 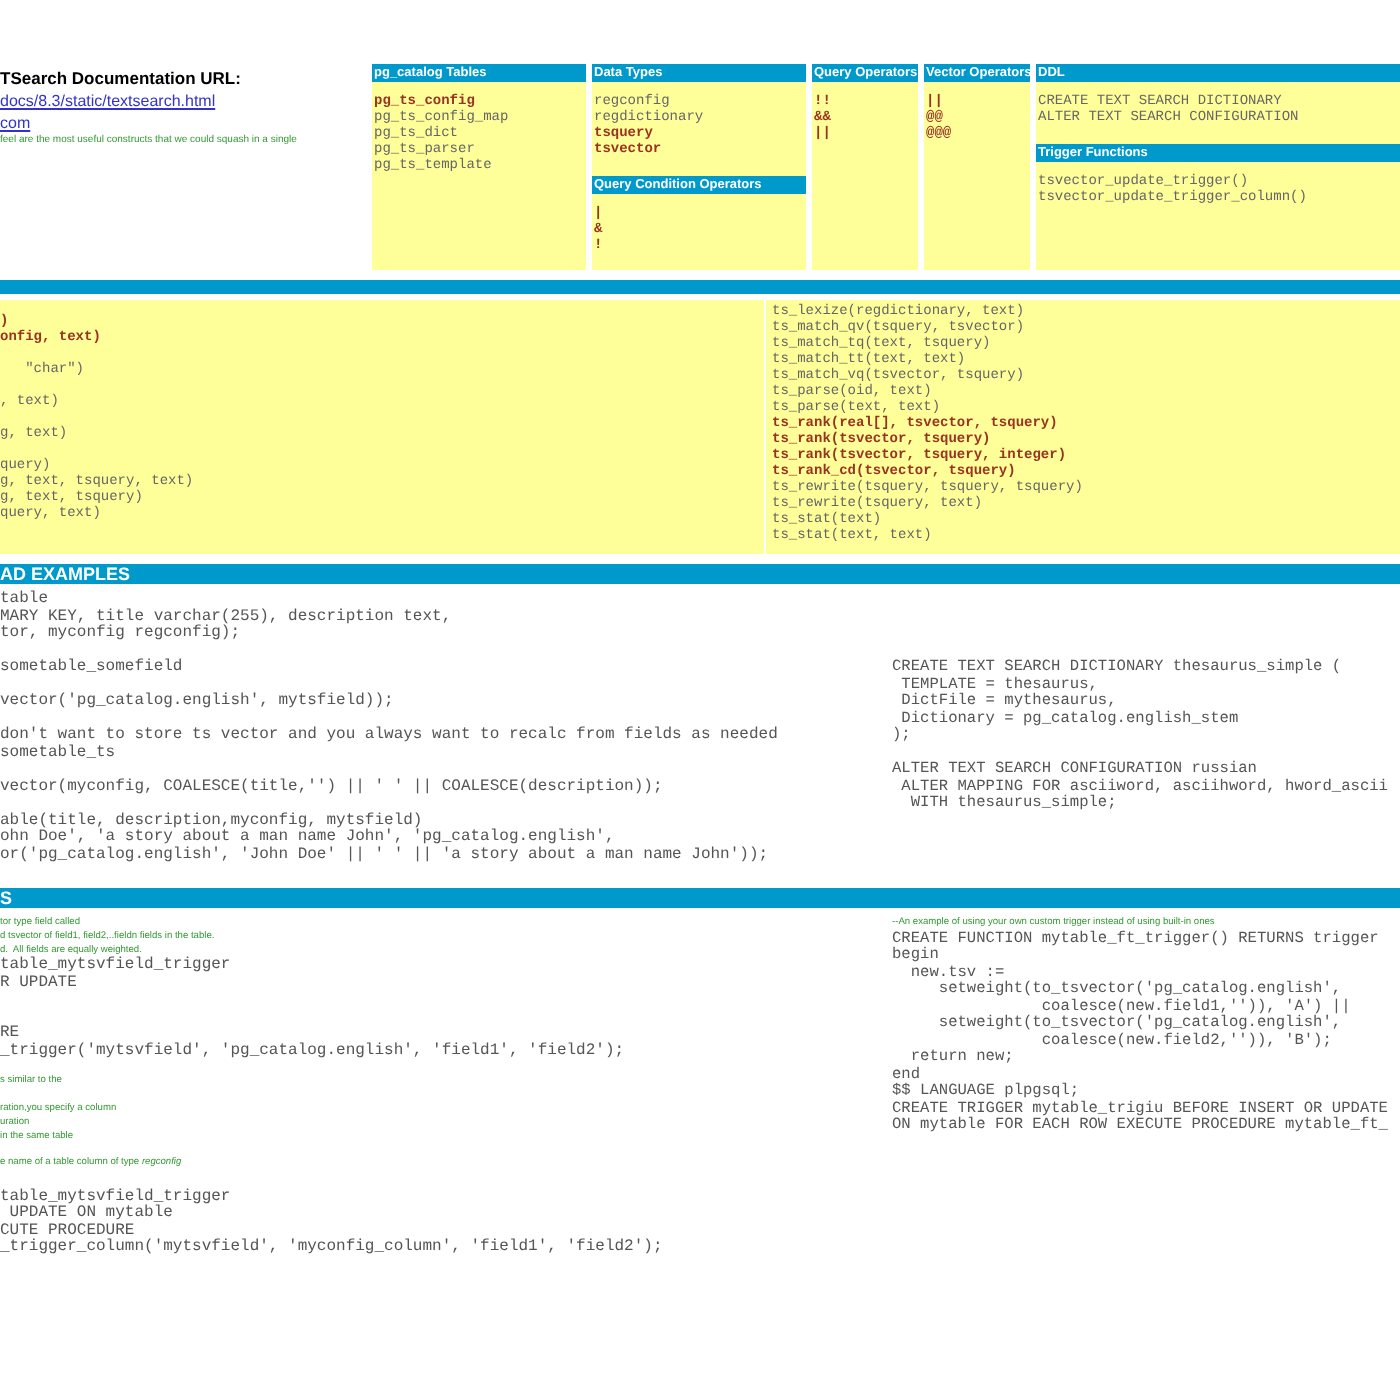 I want to click on code-snippet: able(title, description,myconfig, mytsfield) ohn Doe', 'a story about a man name John', 'pg_catalog.english', or('pg_catalog.english', 'John Doe' || ' ' || 'a story about a man name John'));, so click(x=385, y=838).